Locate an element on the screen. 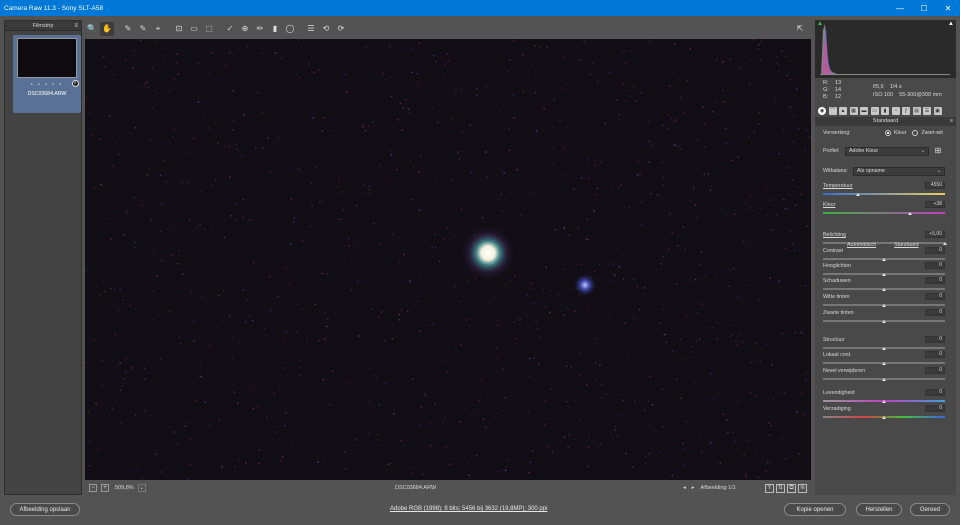 The image size is (960, 525). basic-tab-icon: ◉ is located at coordinates (822, 111).